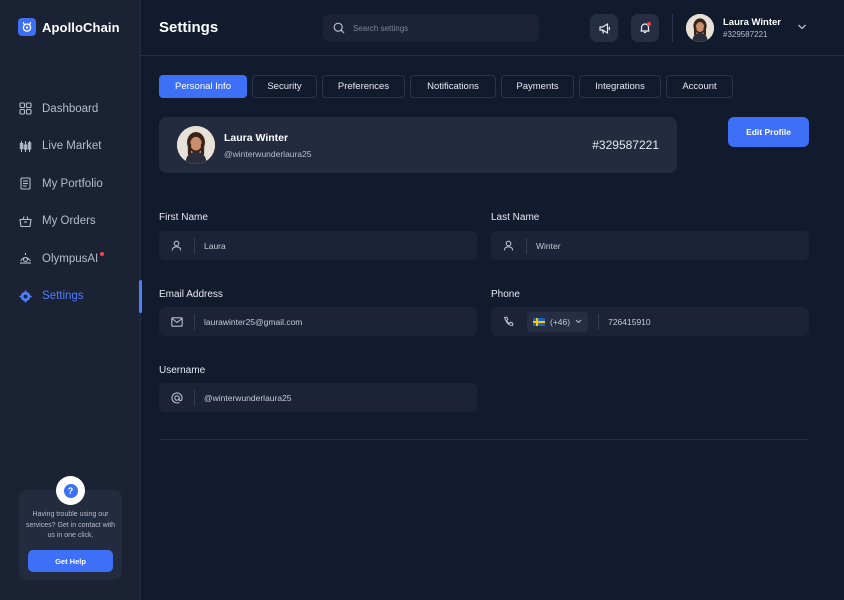 The width and height of the screenshot is (844, 600). What do you see at coordinates (284, 86) in the screenshot?
I see `tab-security: Security` at bounding box center [284, 86].